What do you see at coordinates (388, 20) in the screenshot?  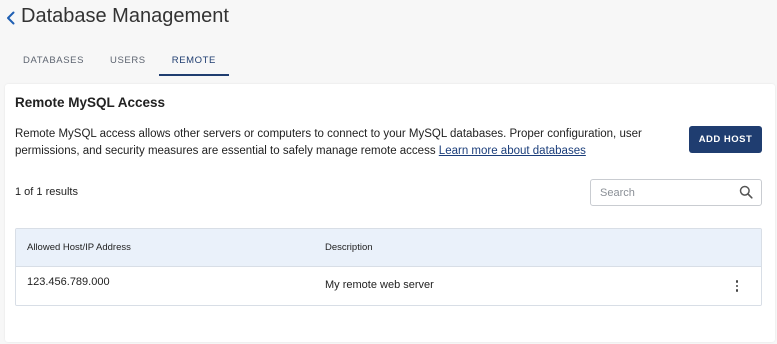 I see `page-header: Database Management` at bounding box center [388, 20].